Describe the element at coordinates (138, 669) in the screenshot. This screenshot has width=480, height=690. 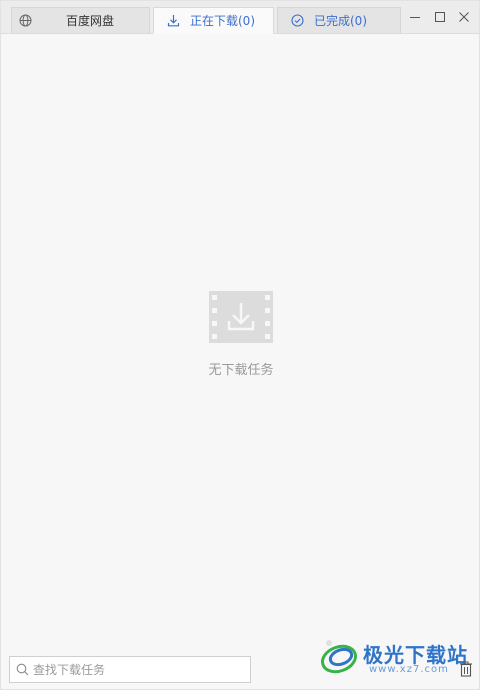
I see `search-input` at that location.